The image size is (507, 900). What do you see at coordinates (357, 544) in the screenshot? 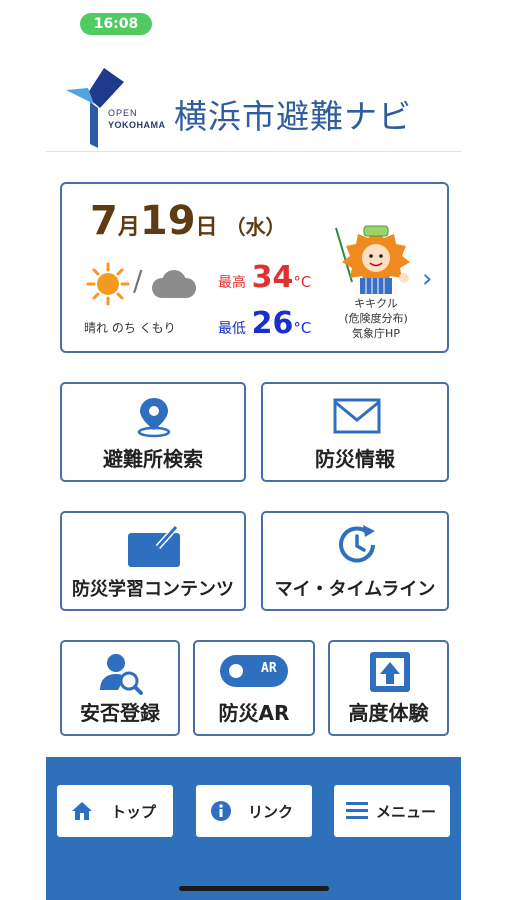
I see `clock-refresh-icon` at bounding box center [357, 544].